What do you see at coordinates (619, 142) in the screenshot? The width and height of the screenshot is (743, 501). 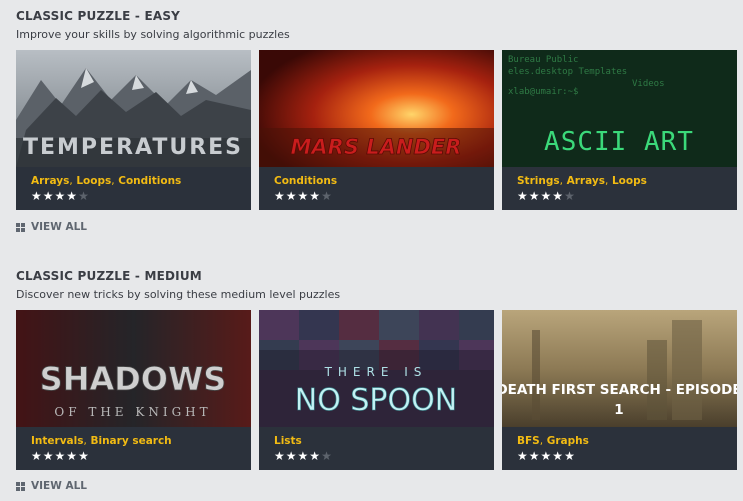 I see `thumbnail-title: ASCII ART` at bounding box center [619, 142].